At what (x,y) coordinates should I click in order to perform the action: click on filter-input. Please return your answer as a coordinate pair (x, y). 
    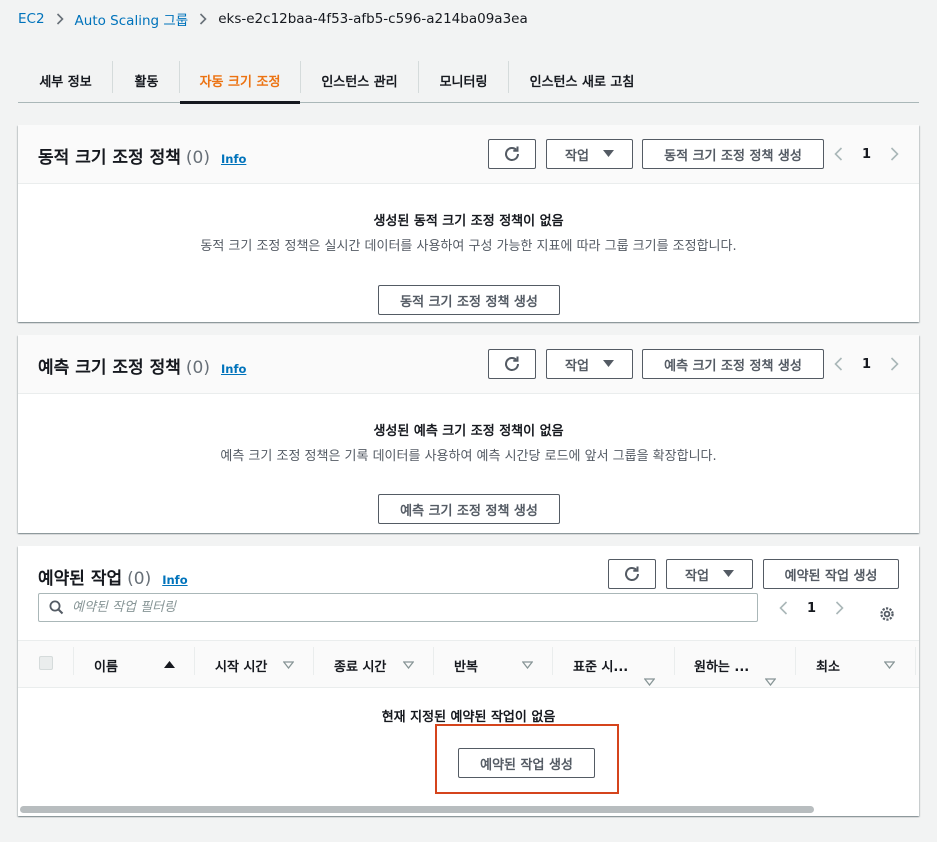
    Looking at the image, I should click on (392, 607).